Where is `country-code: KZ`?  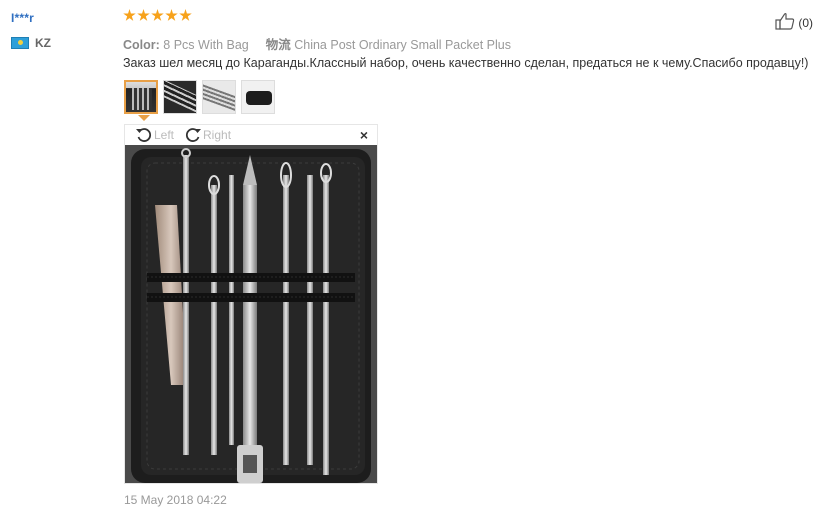
country-code: KZ is located at coordinates (43, 43).